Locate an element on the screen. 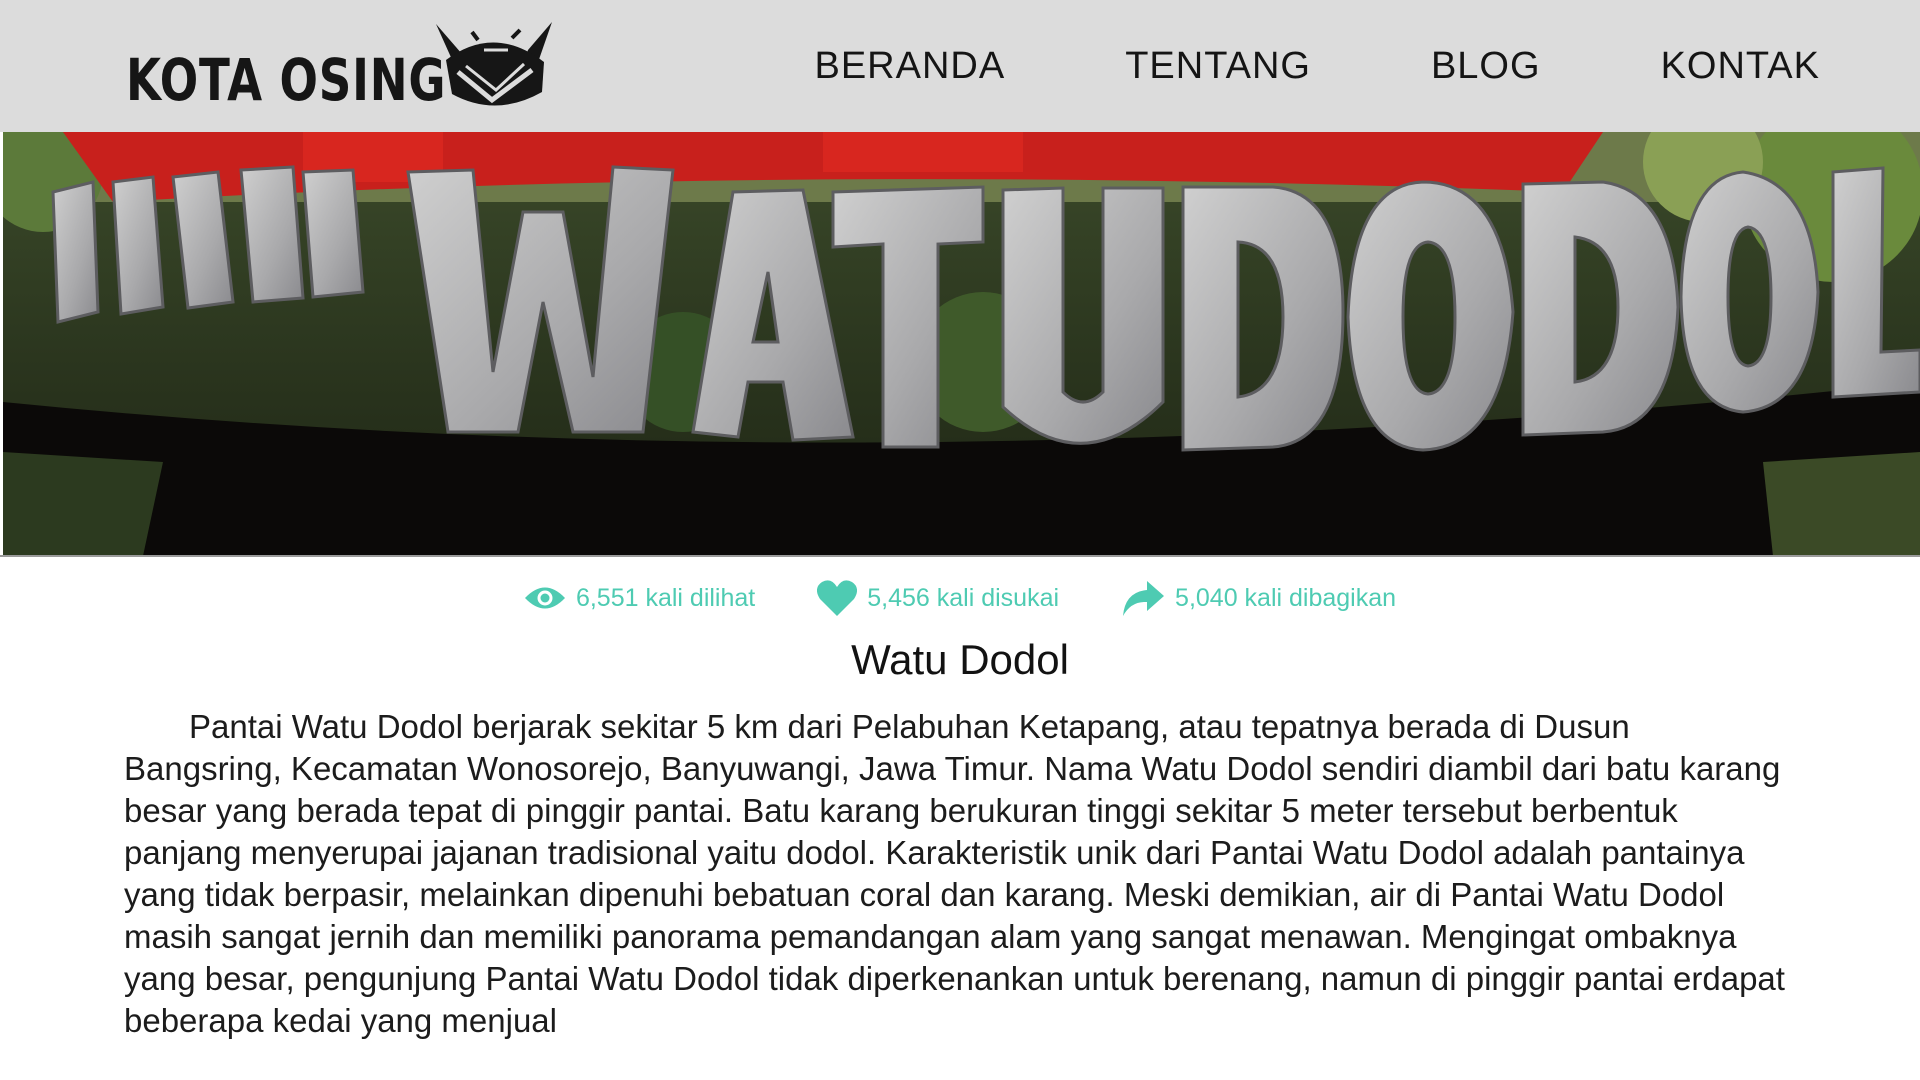 Image resolution: width=1920 pixels, height=1080 pixels. views-stat: 6,551 kali dilihat is located at coordinates (639, 598).